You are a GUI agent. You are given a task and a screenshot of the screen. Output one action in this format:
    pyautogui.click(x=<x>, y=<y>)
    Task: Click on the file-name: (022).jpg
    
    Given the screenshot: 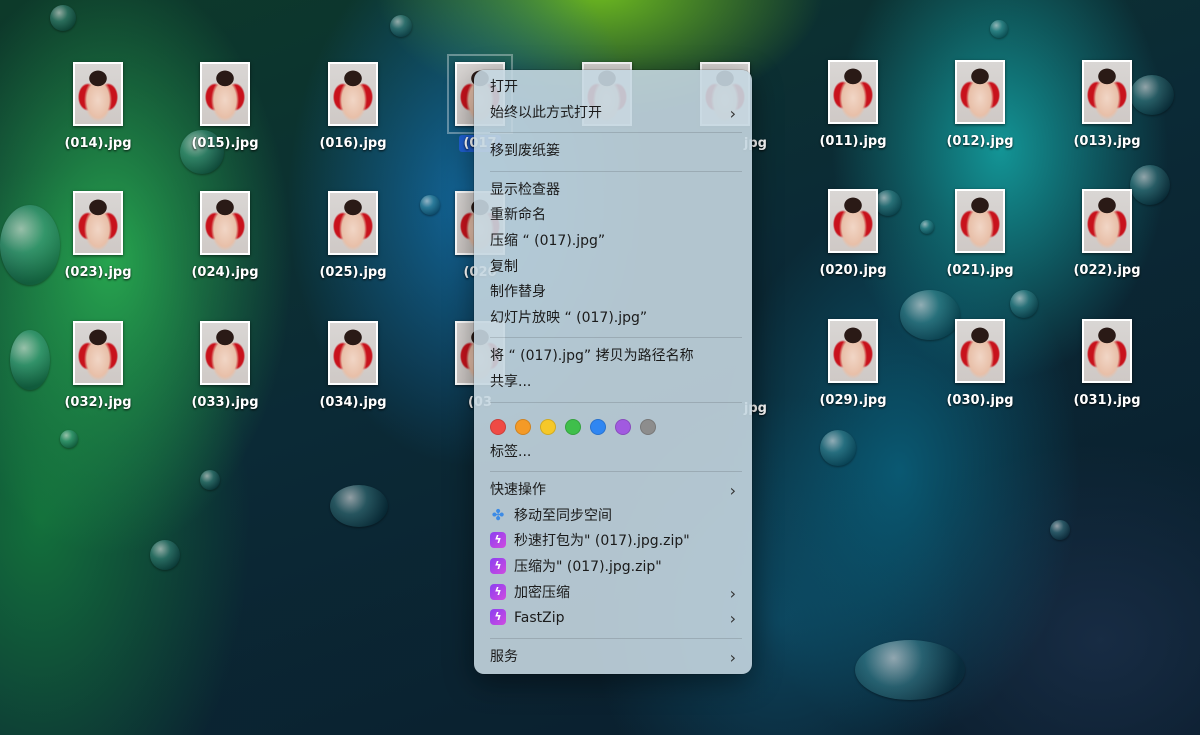 What is the action you would take?
    pyautogui.click(x=1107, y=270)
    